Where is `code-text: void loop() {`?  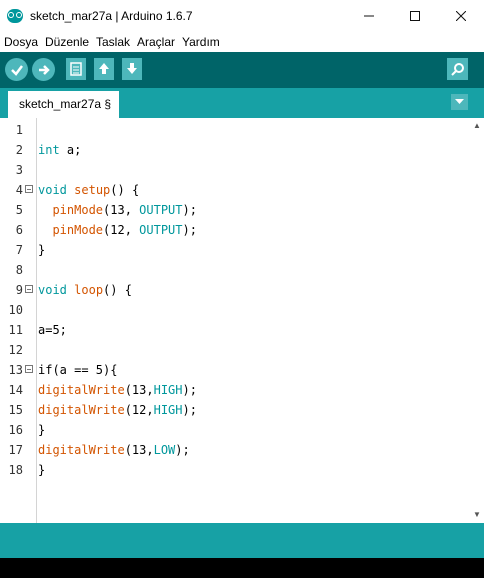 code-text: void loop() { is located at coordinates (85, 290).